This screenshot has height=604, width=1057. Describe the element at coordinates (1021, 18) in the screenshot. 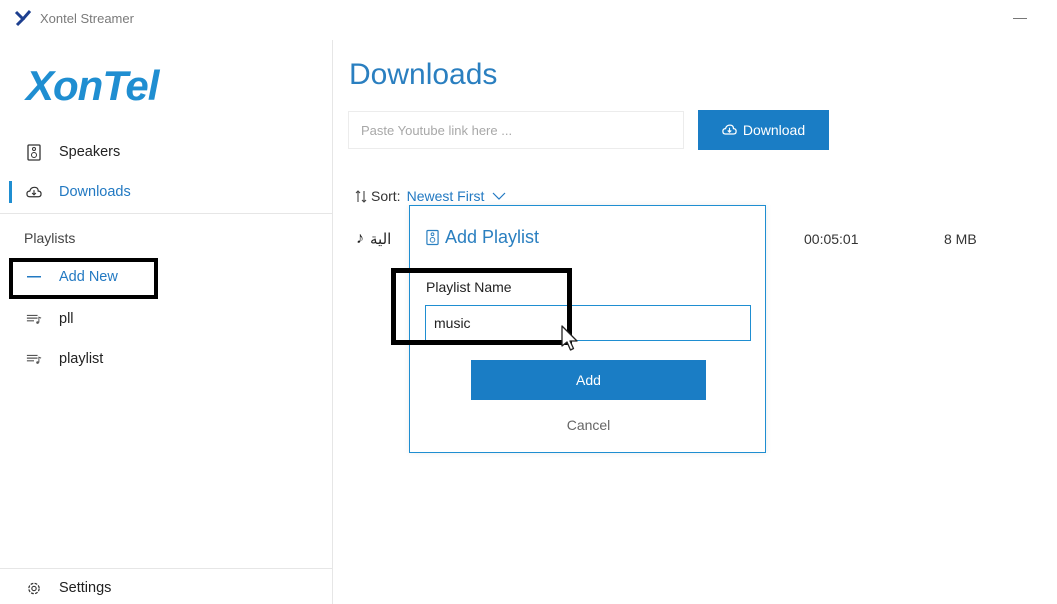

I see `minimize-button` at that location.